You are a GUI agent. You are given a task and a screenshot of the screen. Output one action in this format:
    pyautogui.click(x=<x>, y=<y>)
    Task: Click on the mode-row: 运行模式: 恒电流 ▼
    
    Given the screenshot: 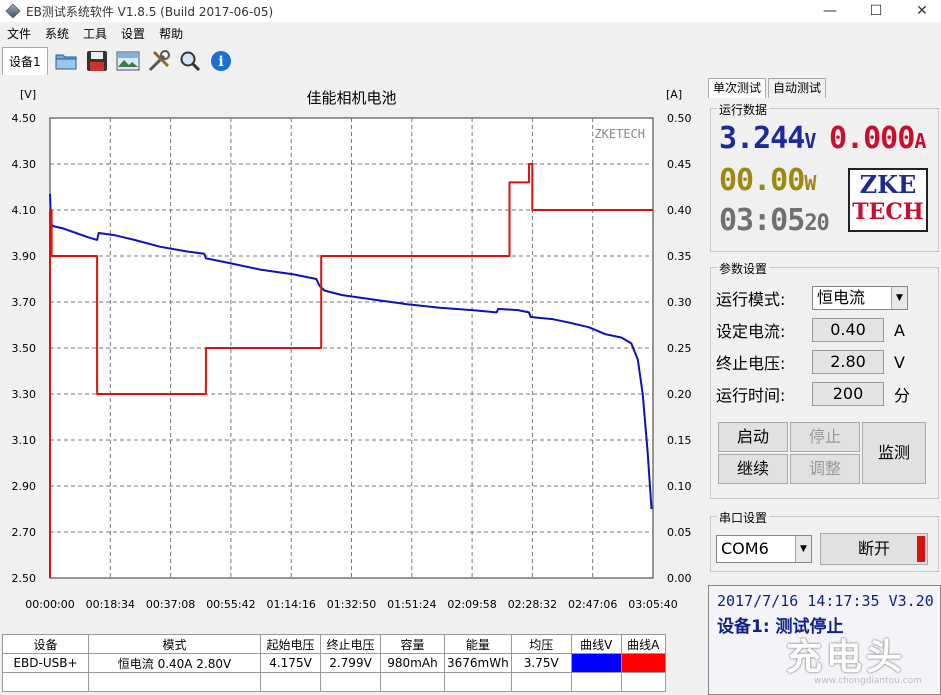 What is the action you would take?
    pyautogui.click(x=812, y=298)
    